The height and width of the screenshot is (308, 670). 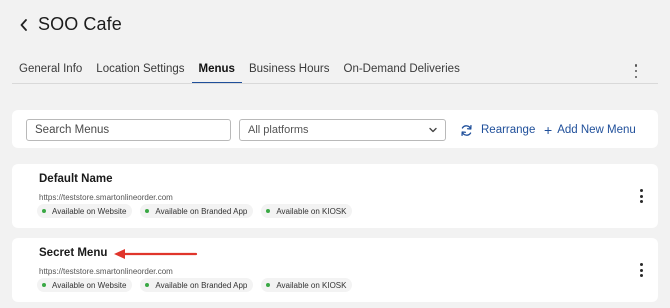 I want to click on back-button, so click(x=24, y=25).